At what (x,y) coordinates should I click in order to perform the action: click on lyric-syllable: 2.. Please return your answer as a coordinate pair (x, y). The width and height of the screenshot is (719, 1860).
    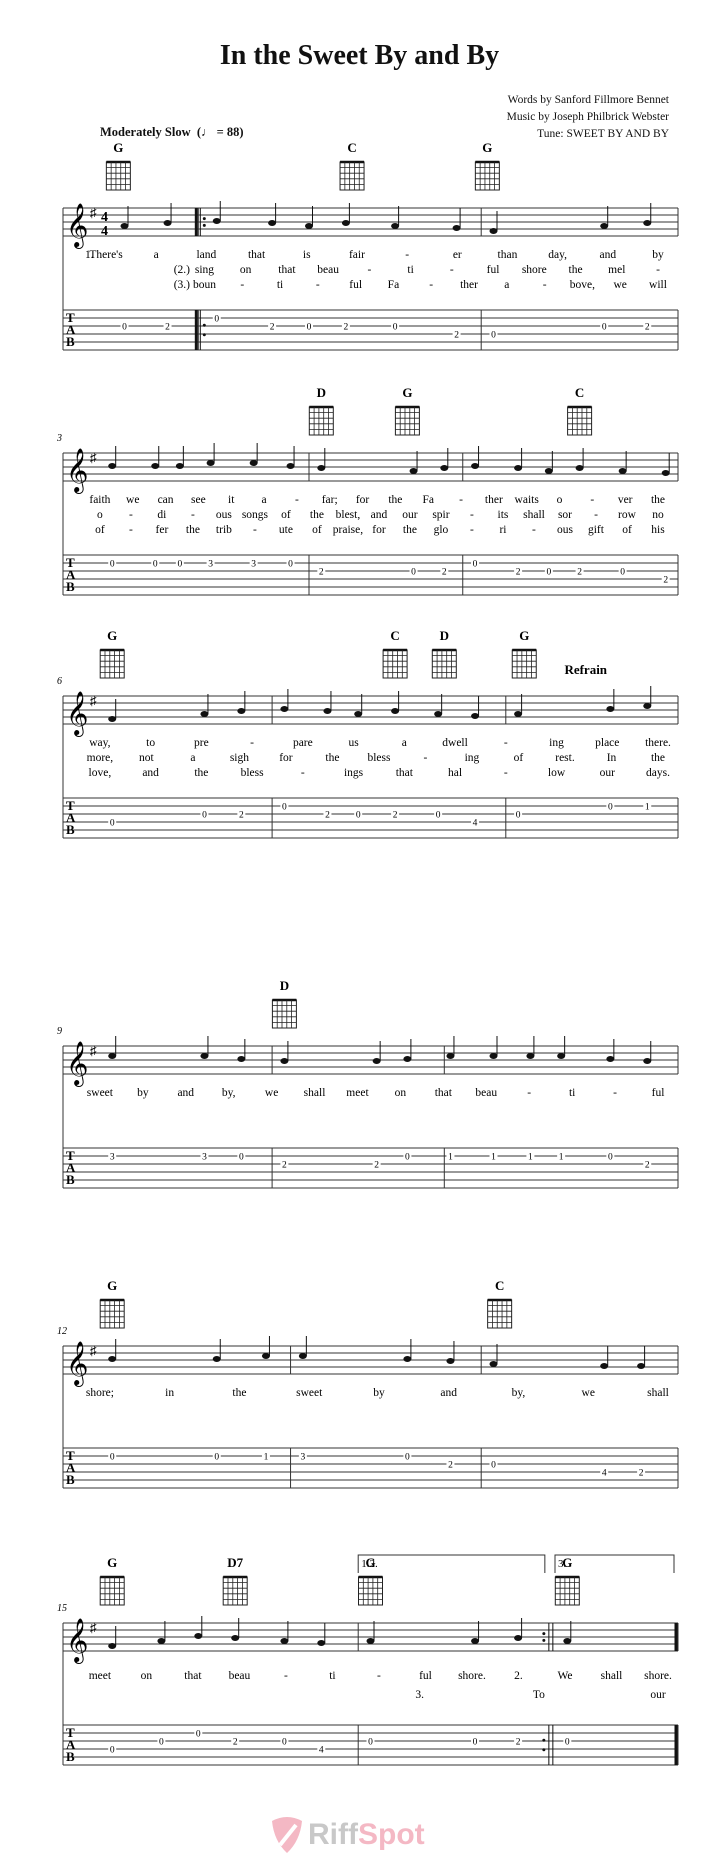
    Looking at the image, I should click on (518, 1676).